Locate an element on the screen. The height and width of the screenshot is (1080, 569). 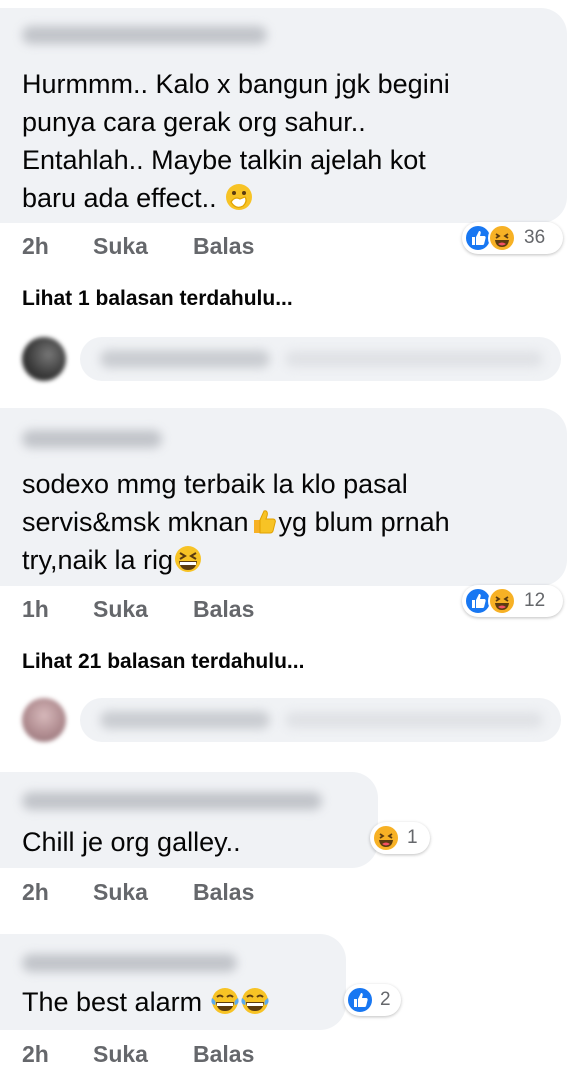
comment-text-line: Hurmmm.. Kalo x bangun jgk begini is located at coordinates (236, 84).